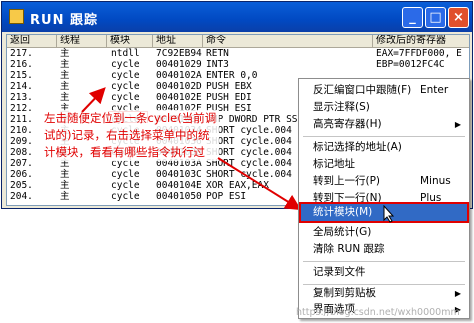 The image size is (474, 323). What do you see at coordinates (384, 232) in the screenshot?
I see `menu-item-global-statistics: 全局统计(G)` at bounding box center [384, 232].